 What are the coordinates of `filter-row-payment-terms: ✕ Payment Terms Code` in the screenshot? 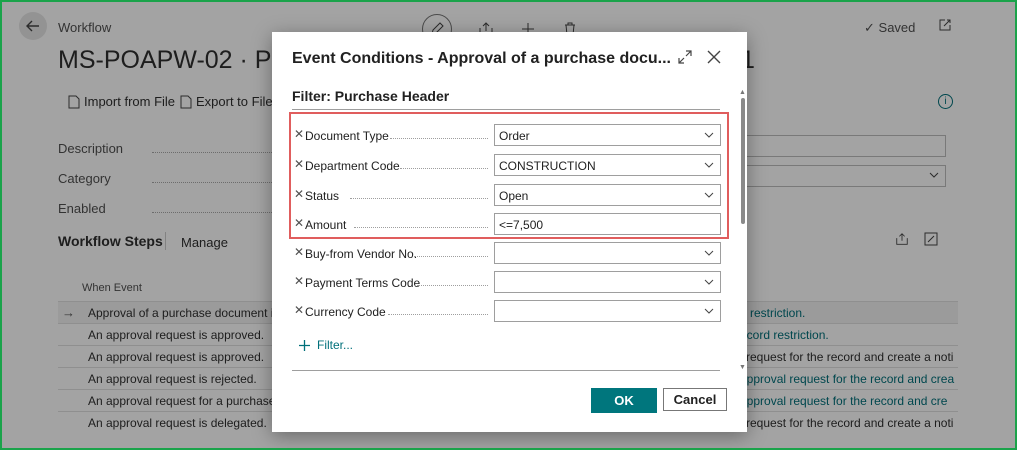 It's located at (507, 283).